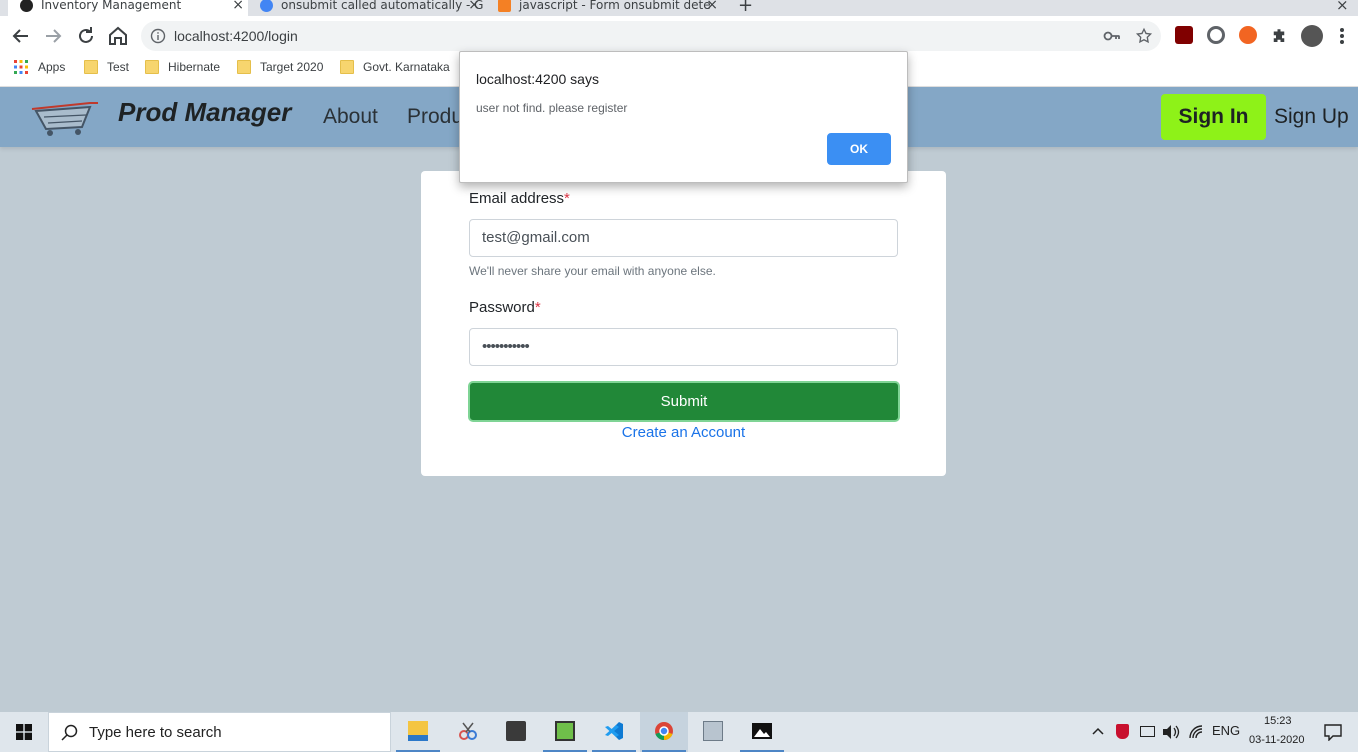 This screenshot has width=1358, height=752. Describe the element at coordinates (1184, 35) in the screenshot. I see `ublock-extension-icon` at that location.